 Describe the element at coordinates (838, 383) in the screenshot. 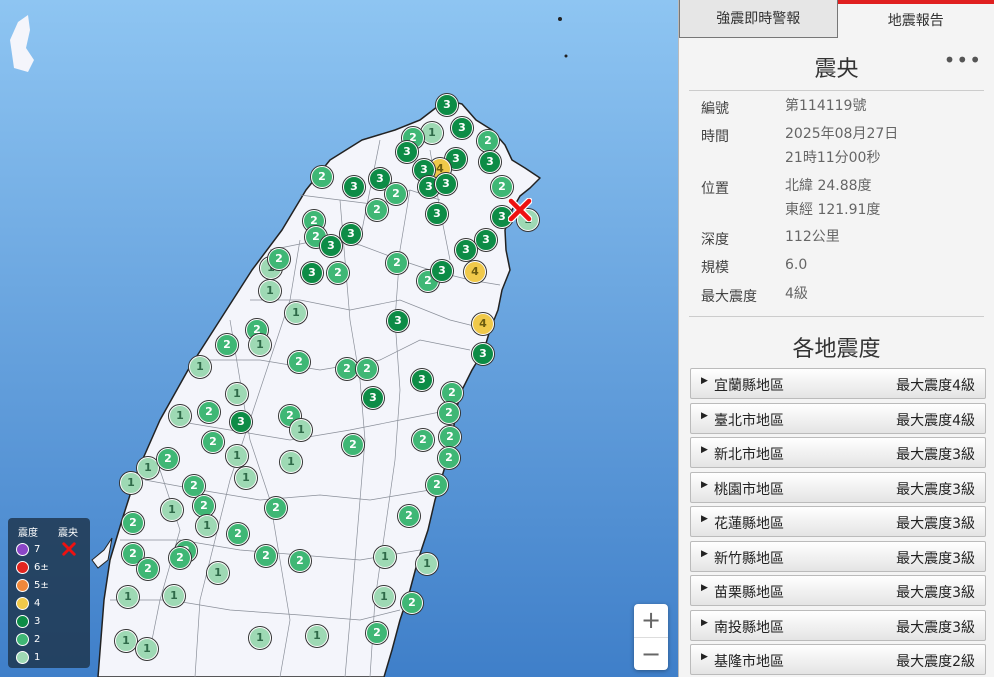

I see `region-row: ▶ 宜蘭縣地區 最大震度4級` at that location.